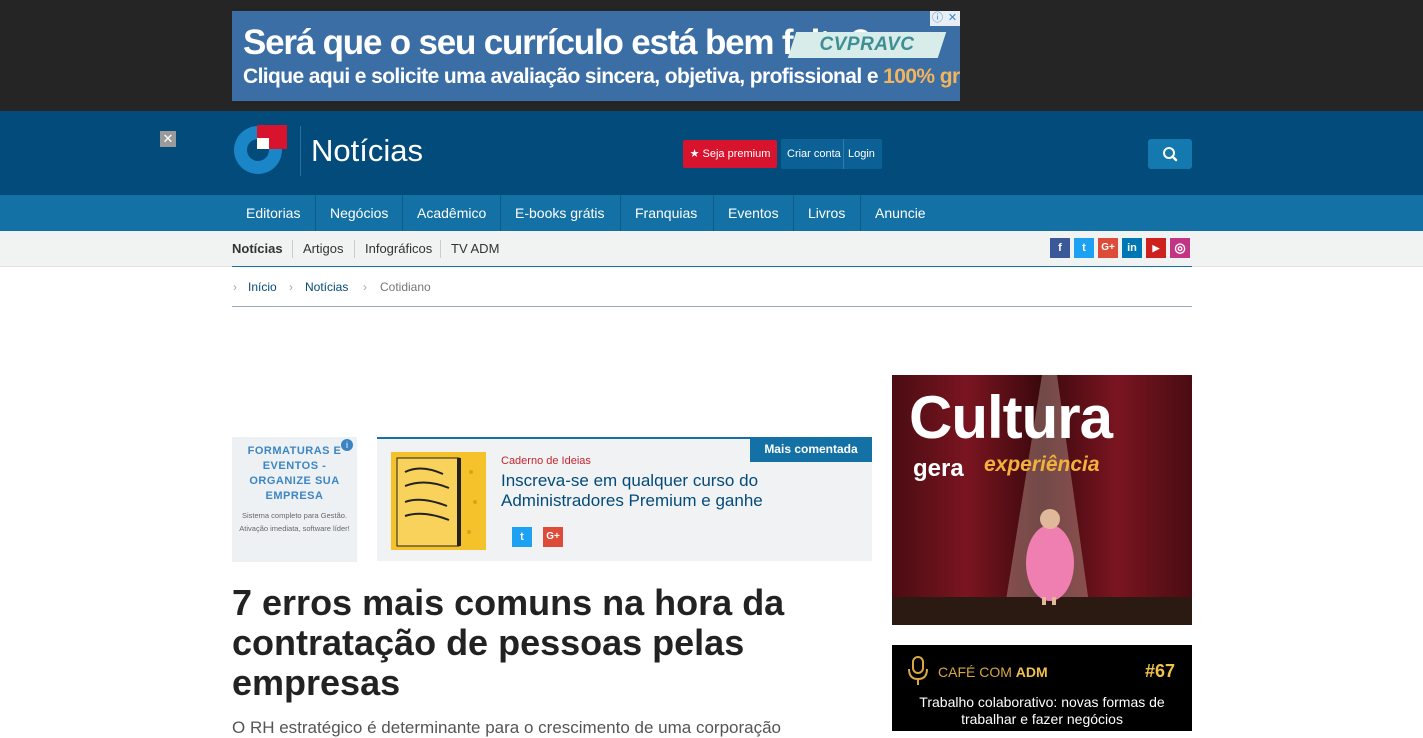 Image resolution: width=1423 pixels, height=738 pixels. Describe the element at coordinates (438, 501) in the screenshot. I see `book-cover-image` at that location.